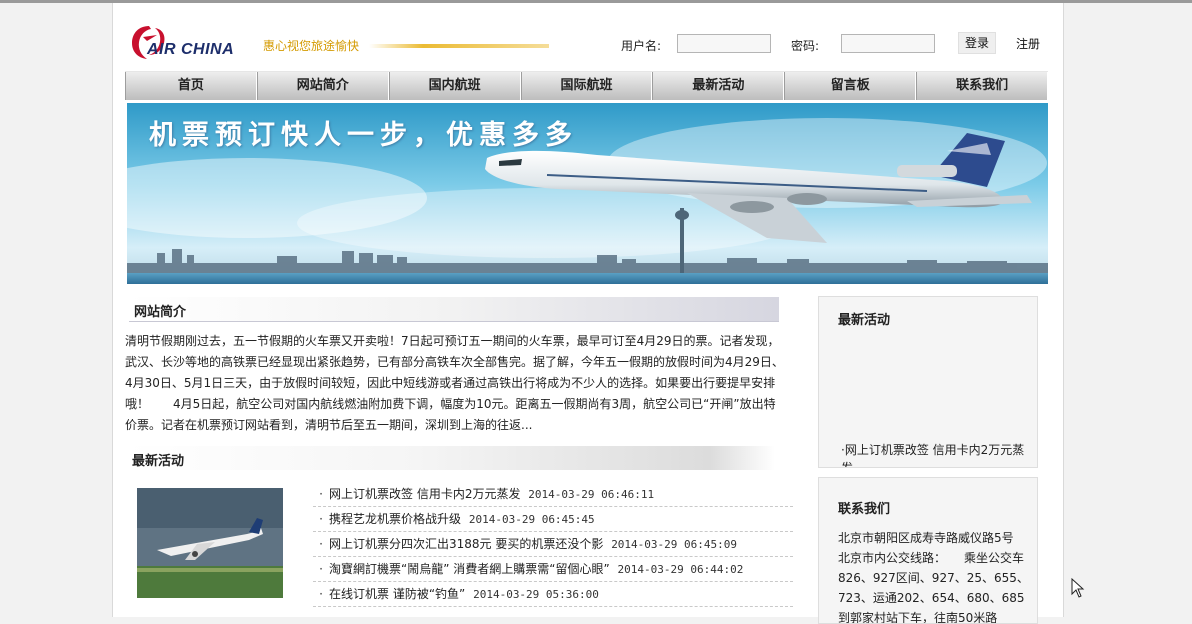 This screenshot has height=624, width=1192. What do you see at coordinates (466, 544) in the screenshot?
I see `news-item-title: 网上订机票分四次汇出3188元 要买的机票还没个影` at bounding box center [466, 544].